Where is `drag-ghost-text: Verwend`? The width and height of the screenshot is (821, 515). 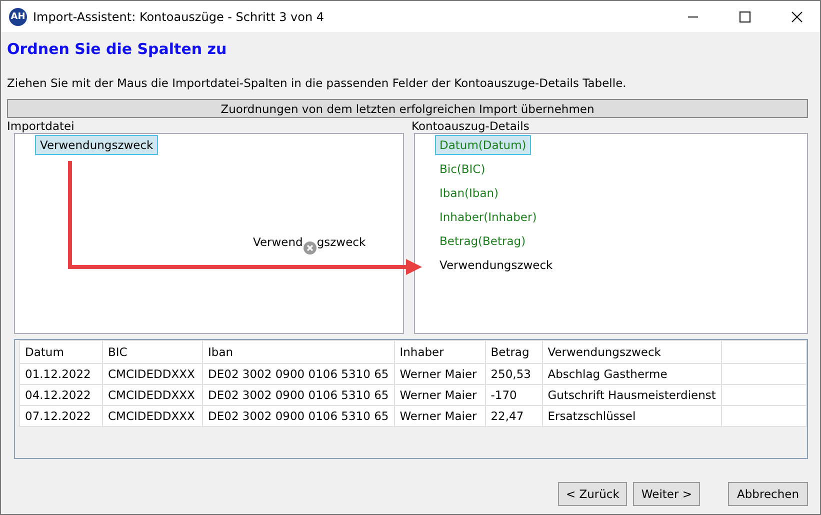 drag-ghost-text: Verwend is located at coordinates (278, 242).